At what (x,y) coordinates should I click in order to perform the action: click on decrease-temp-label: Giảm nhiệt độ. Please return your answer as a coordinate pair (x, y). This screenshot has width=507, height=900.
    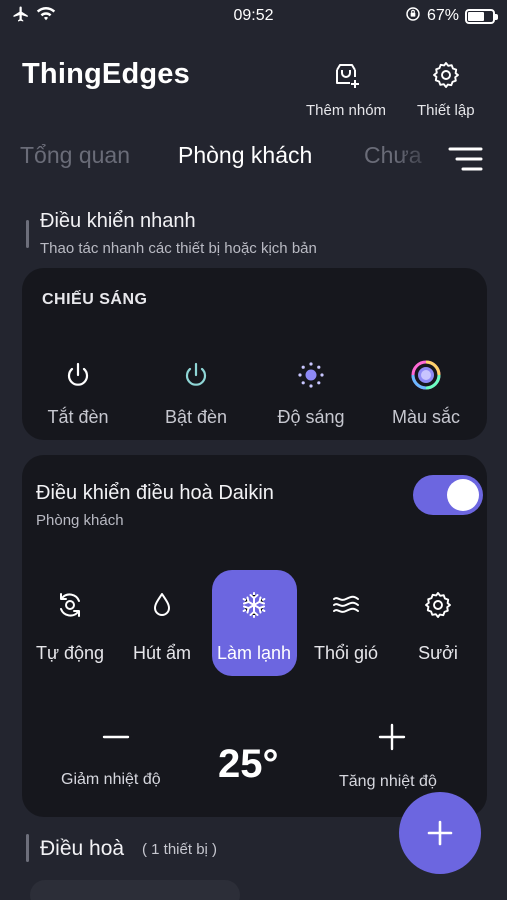
    Looking at the image, I should click on (111, 779).